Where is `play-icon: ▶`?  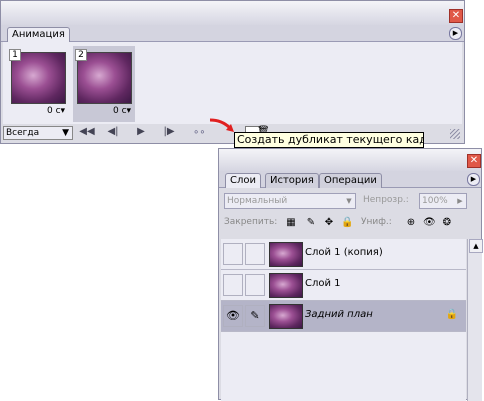 play-icon: ▶ is located at coordinates (141, 132).